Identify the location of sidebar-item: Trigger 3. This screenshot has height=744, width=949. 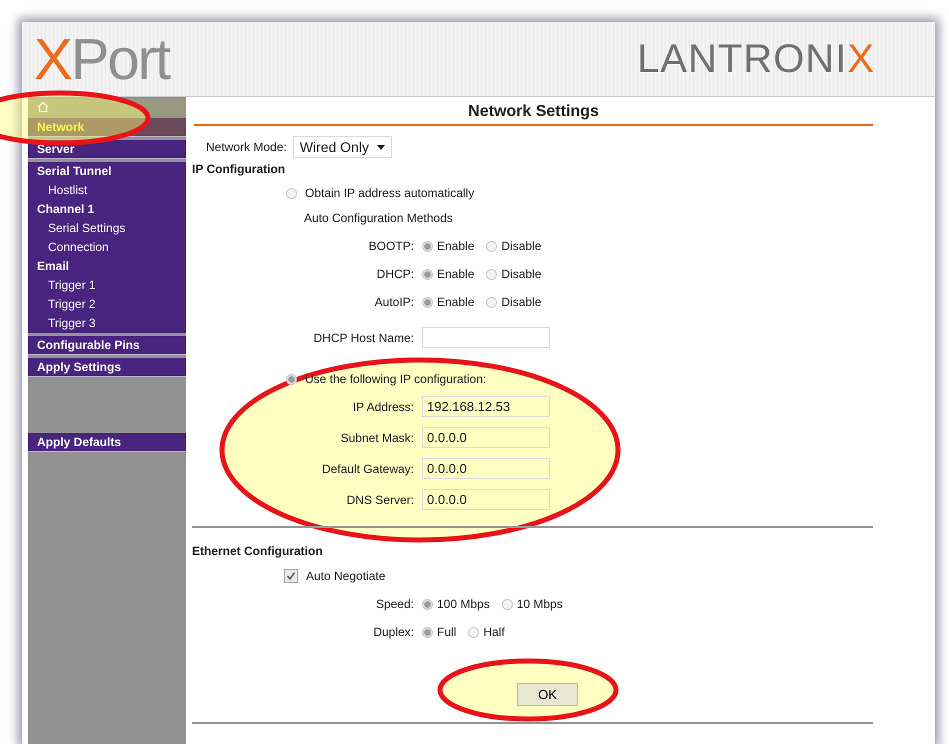
(107, 323).